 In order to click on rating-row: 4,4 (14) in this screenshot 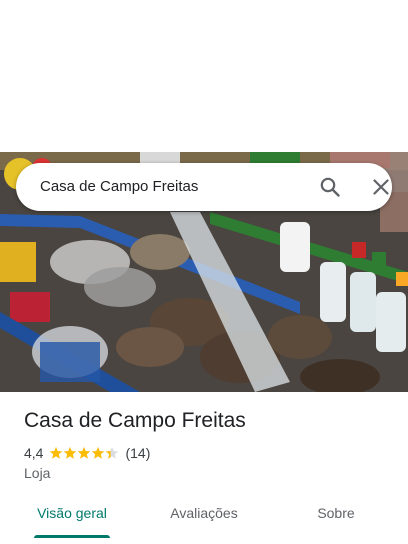, I will do `click(87, 453)`.